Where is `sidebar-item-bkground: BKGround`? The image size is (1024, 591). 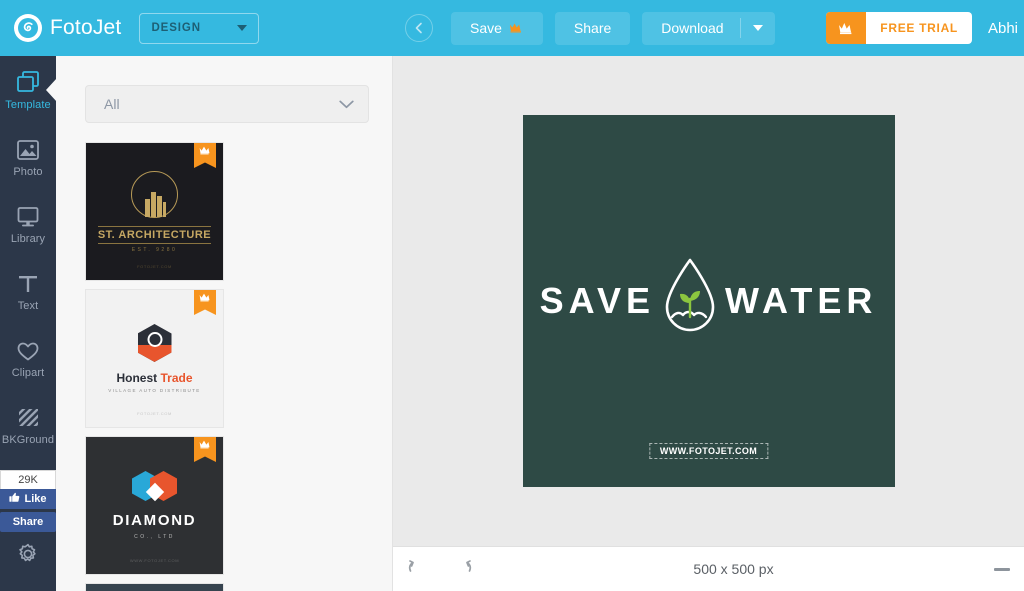 sidebar-item-bkground: BKGround is located at coordinates (28, 424).